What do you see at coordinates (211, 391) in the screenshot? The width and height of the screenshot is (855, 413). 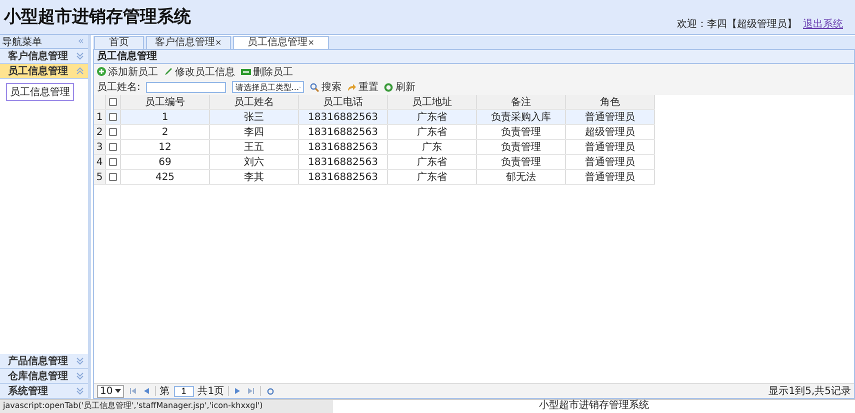 I see `total-pages: 共1页` at bounding box center [211, 391].